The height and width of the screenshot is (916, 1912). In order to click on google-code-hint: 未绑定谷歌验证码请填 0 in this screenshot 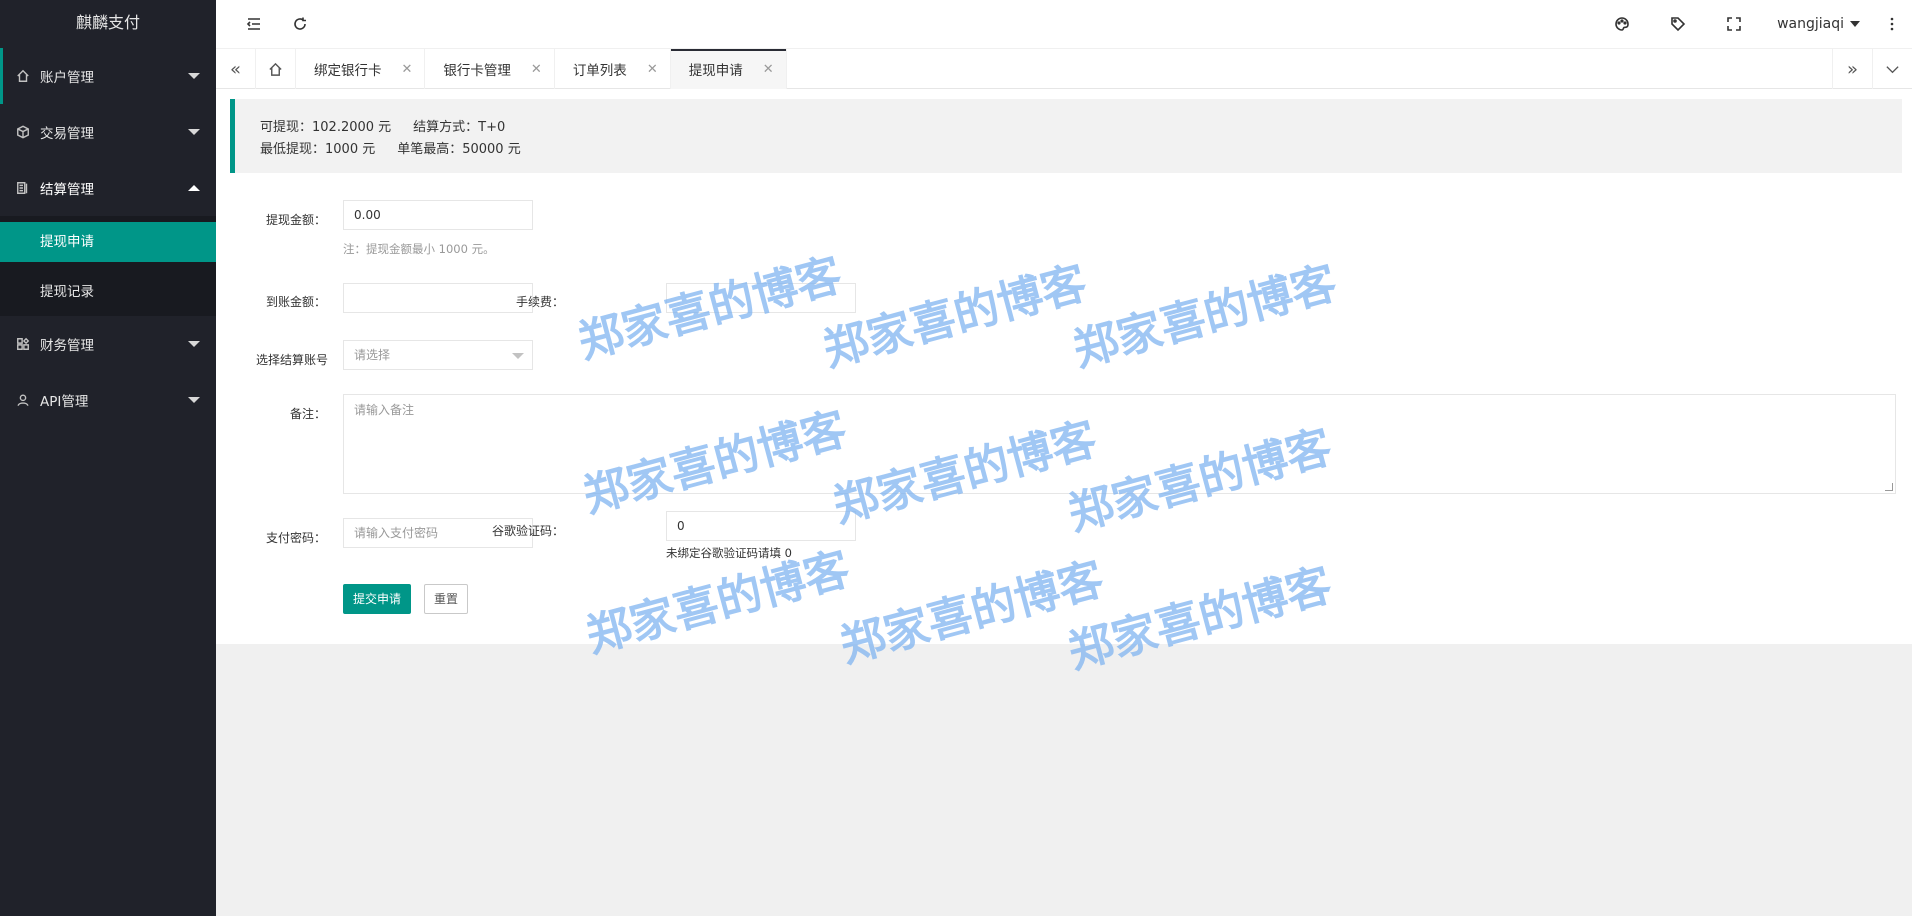, I will do `click(729, 553)`.